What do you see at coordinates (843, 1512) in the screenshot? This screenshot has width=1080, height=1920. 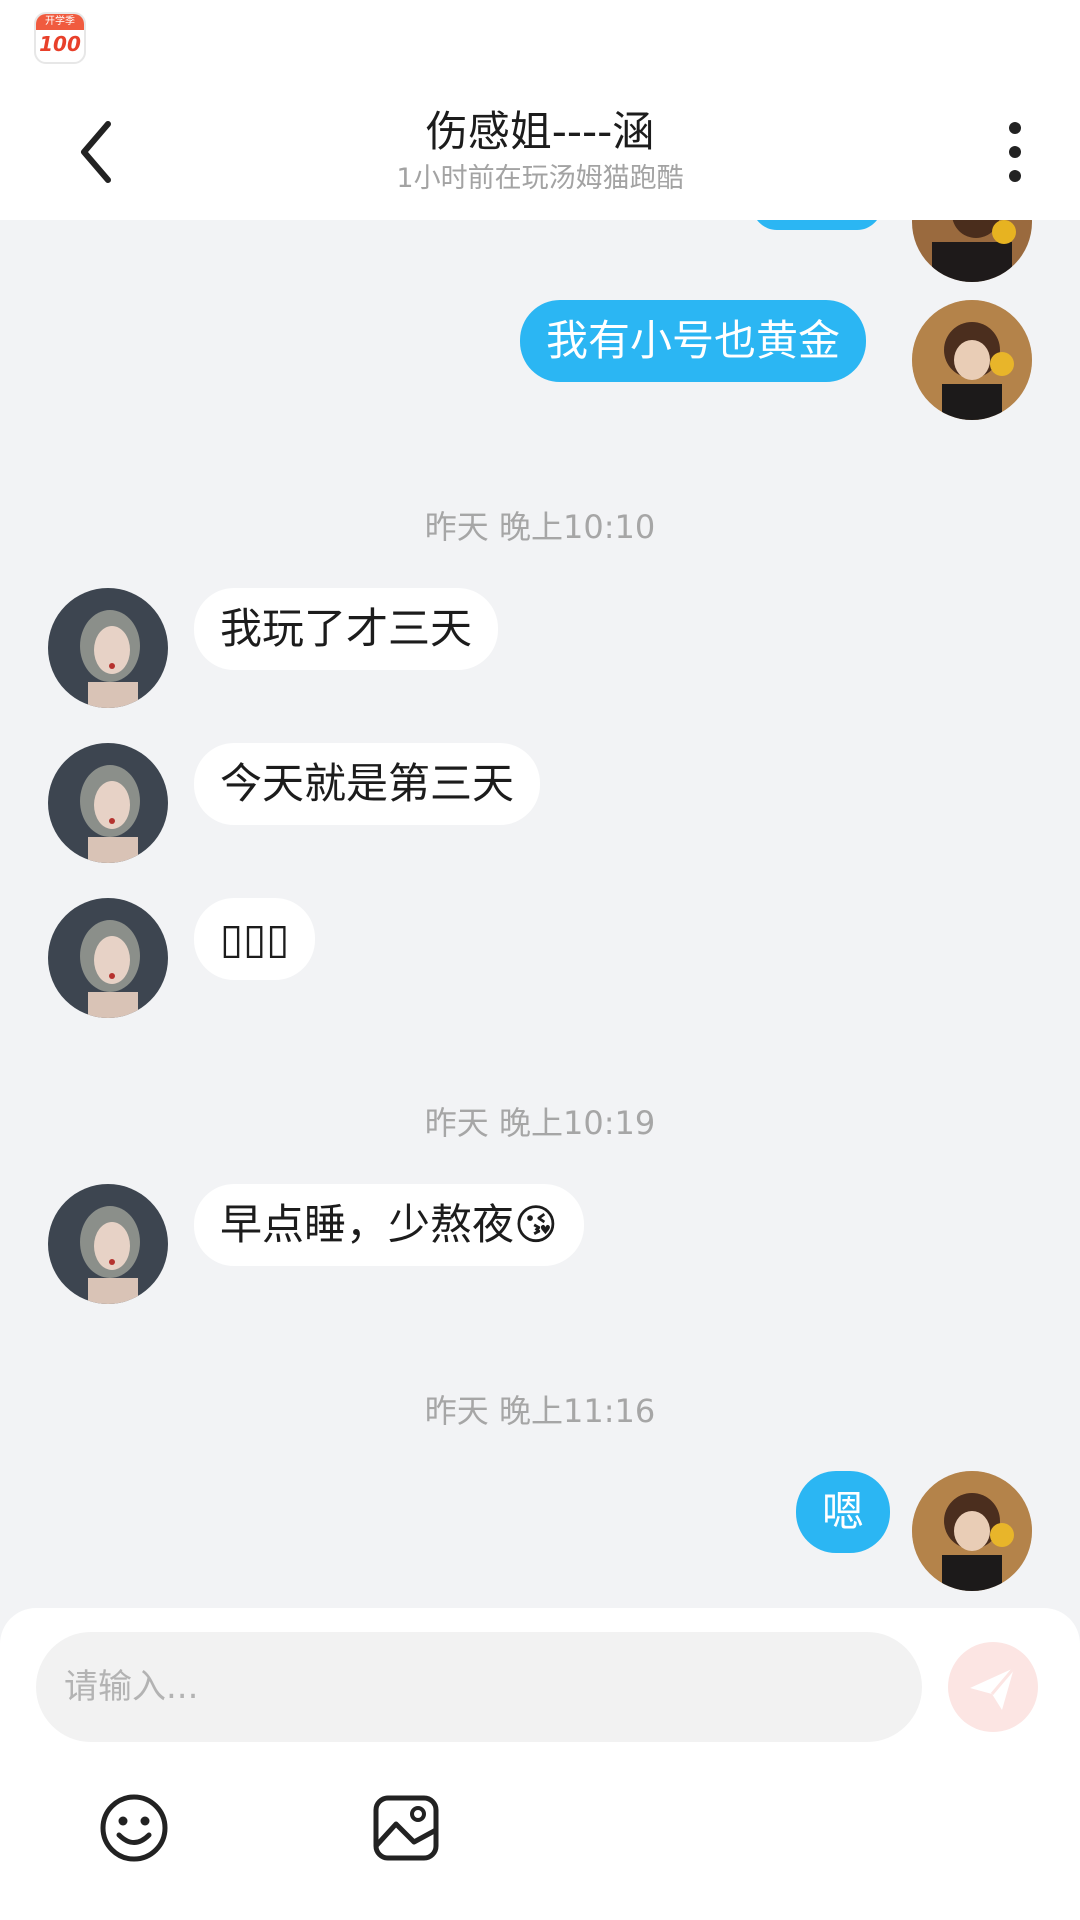 I see `message-bubble-mine: 嗯` at bounding box center [843, 1512].